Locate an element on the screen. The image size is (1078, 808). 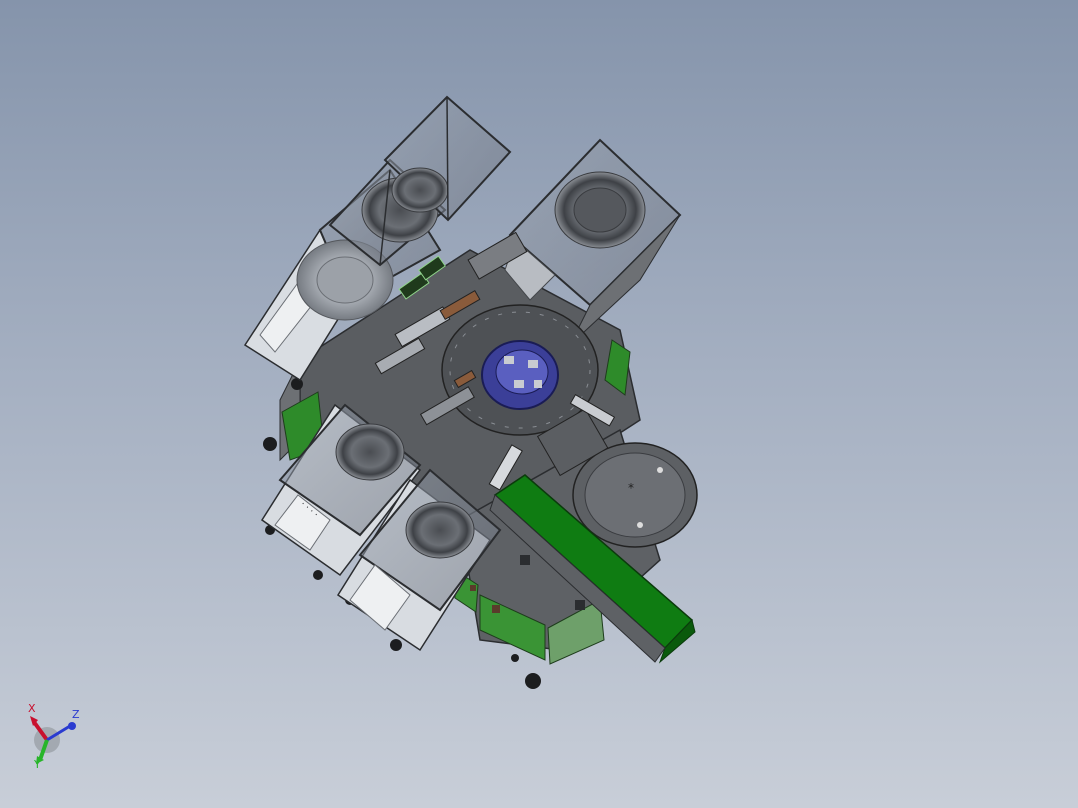
y-axis-label: Y is located at coordinates (37, 764).